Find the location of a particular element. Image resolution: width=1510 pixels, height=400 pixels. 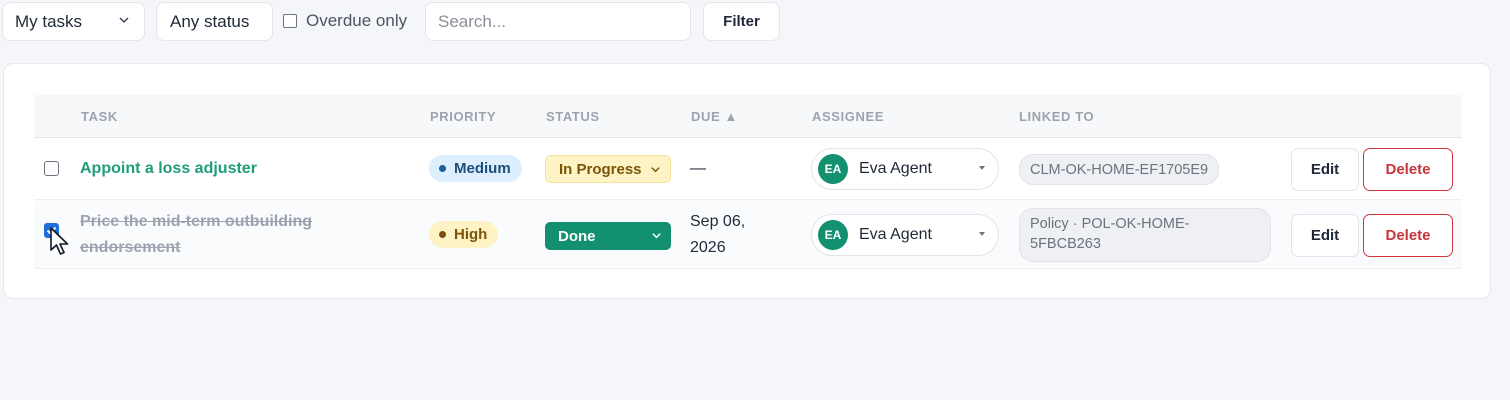

mouse-cursor-icon is located at coordinates (59, 241).